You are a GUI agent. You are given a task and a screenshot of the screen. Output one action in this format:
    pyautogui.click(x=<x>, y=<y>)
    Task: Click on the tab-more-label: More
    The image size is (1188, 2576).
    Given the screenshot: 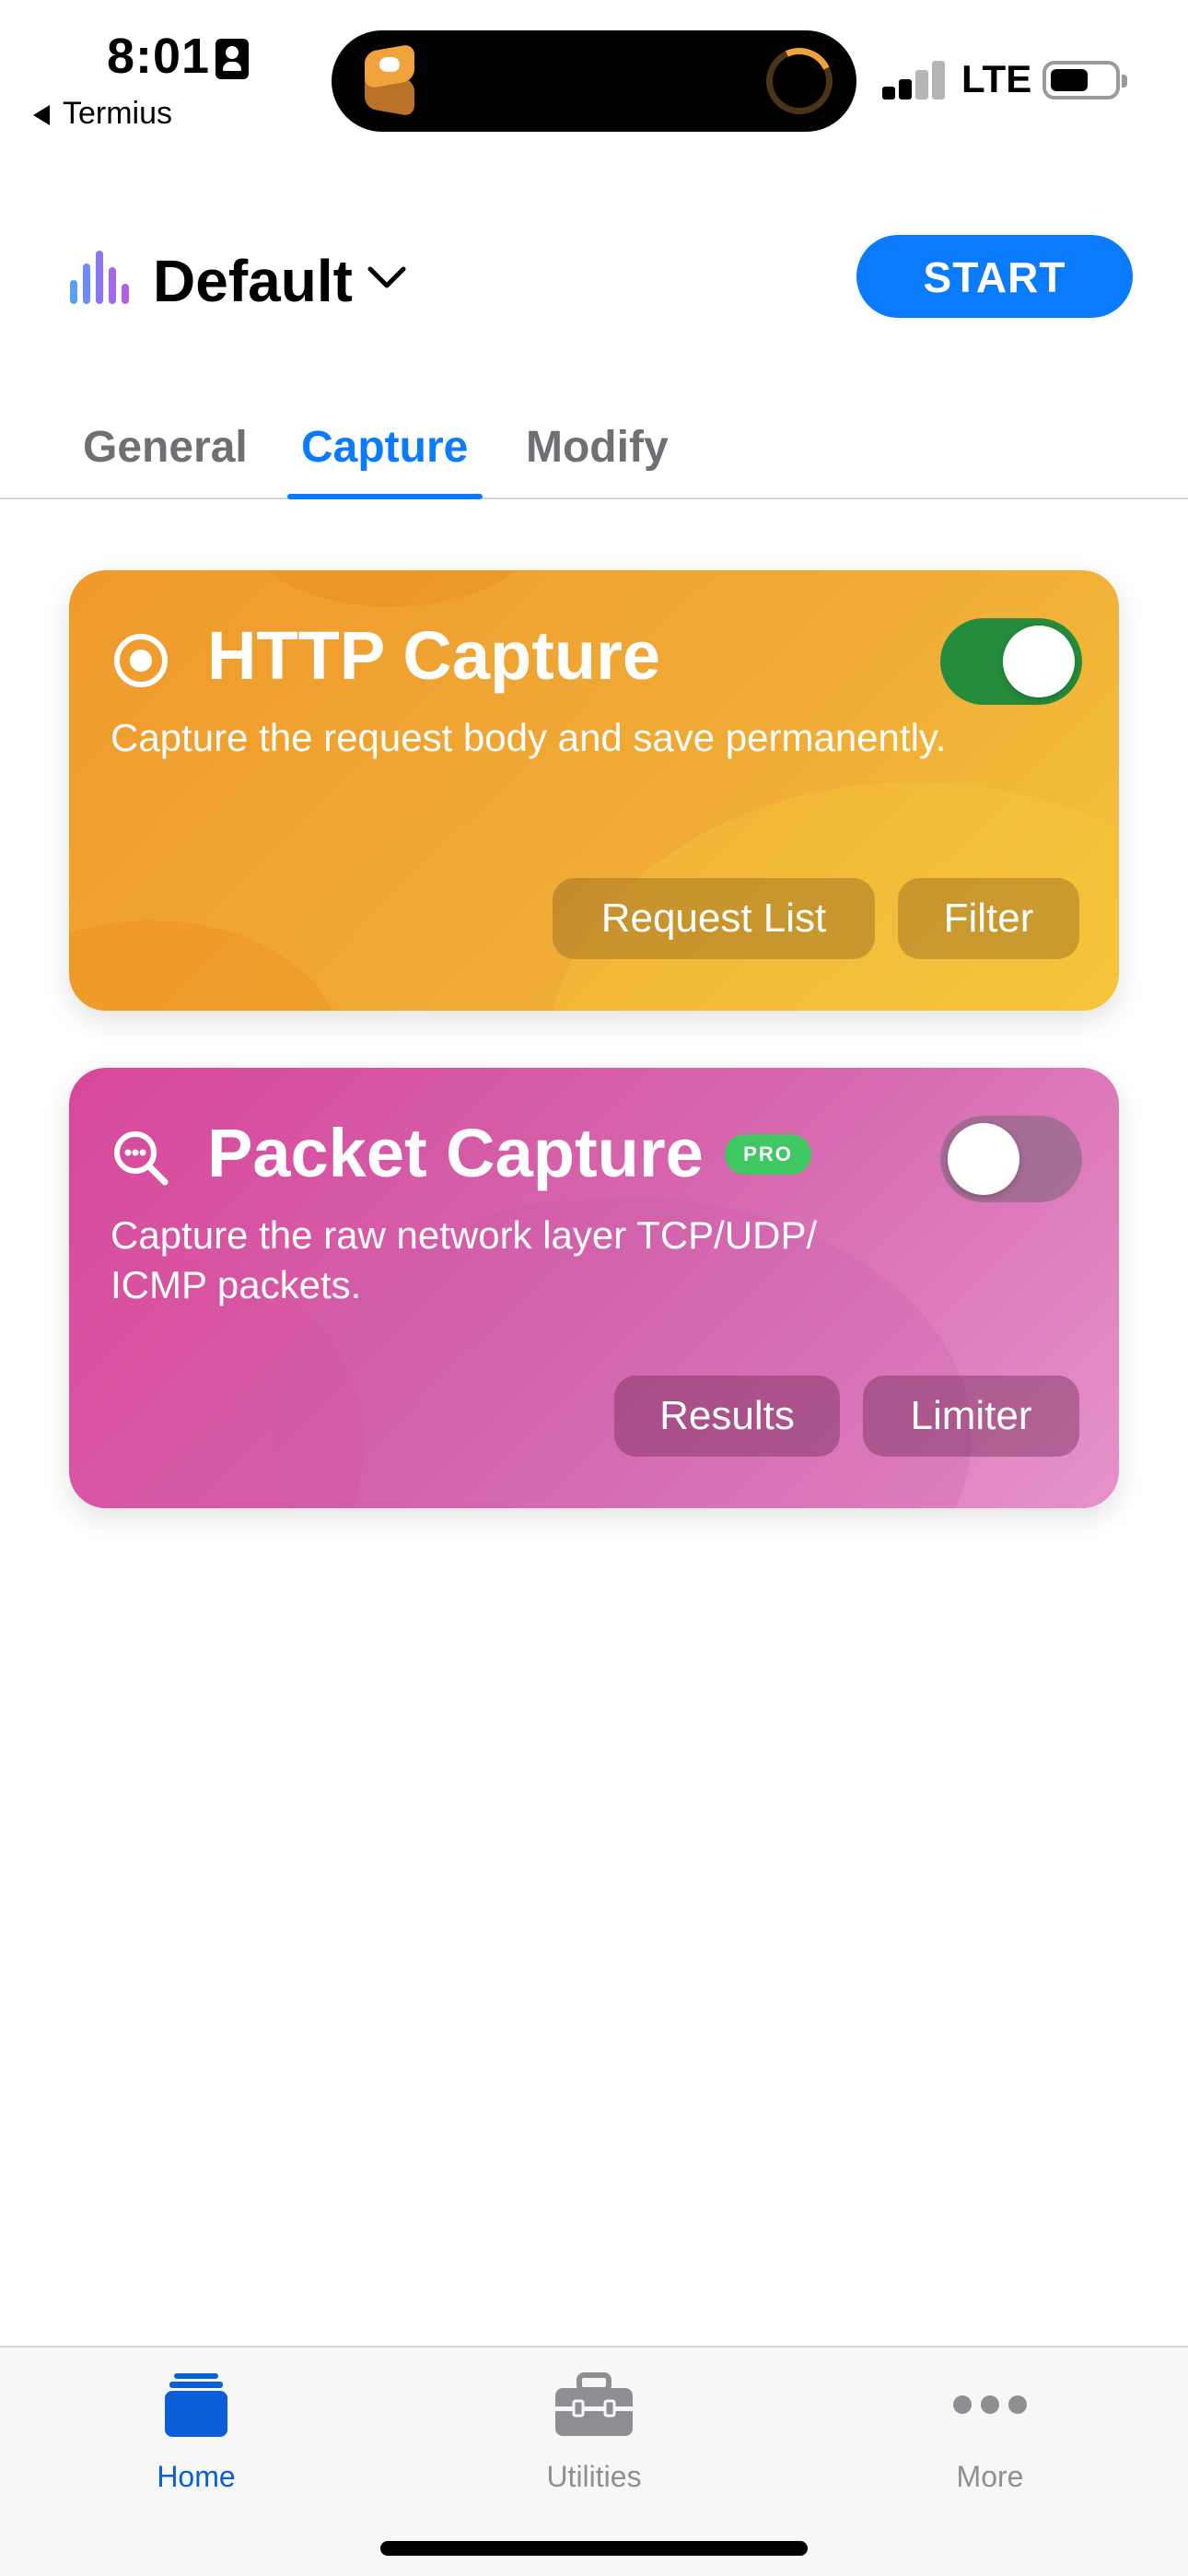 What is the action you would take?
    pyautogui.click(x=990, y=2476)
    